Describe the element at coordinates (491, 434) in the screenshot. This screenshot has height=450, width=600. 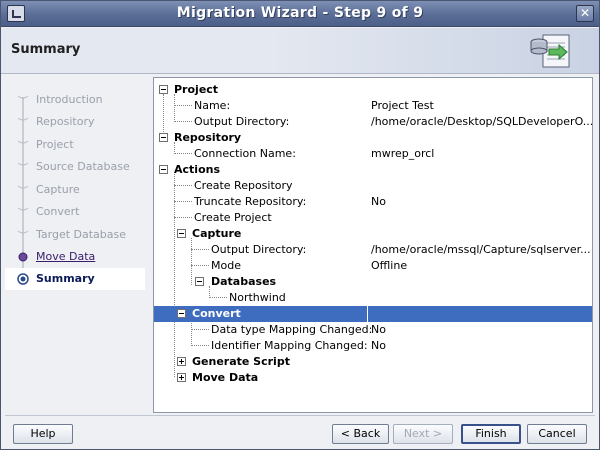
I see `finish-button: Finish` at that location.